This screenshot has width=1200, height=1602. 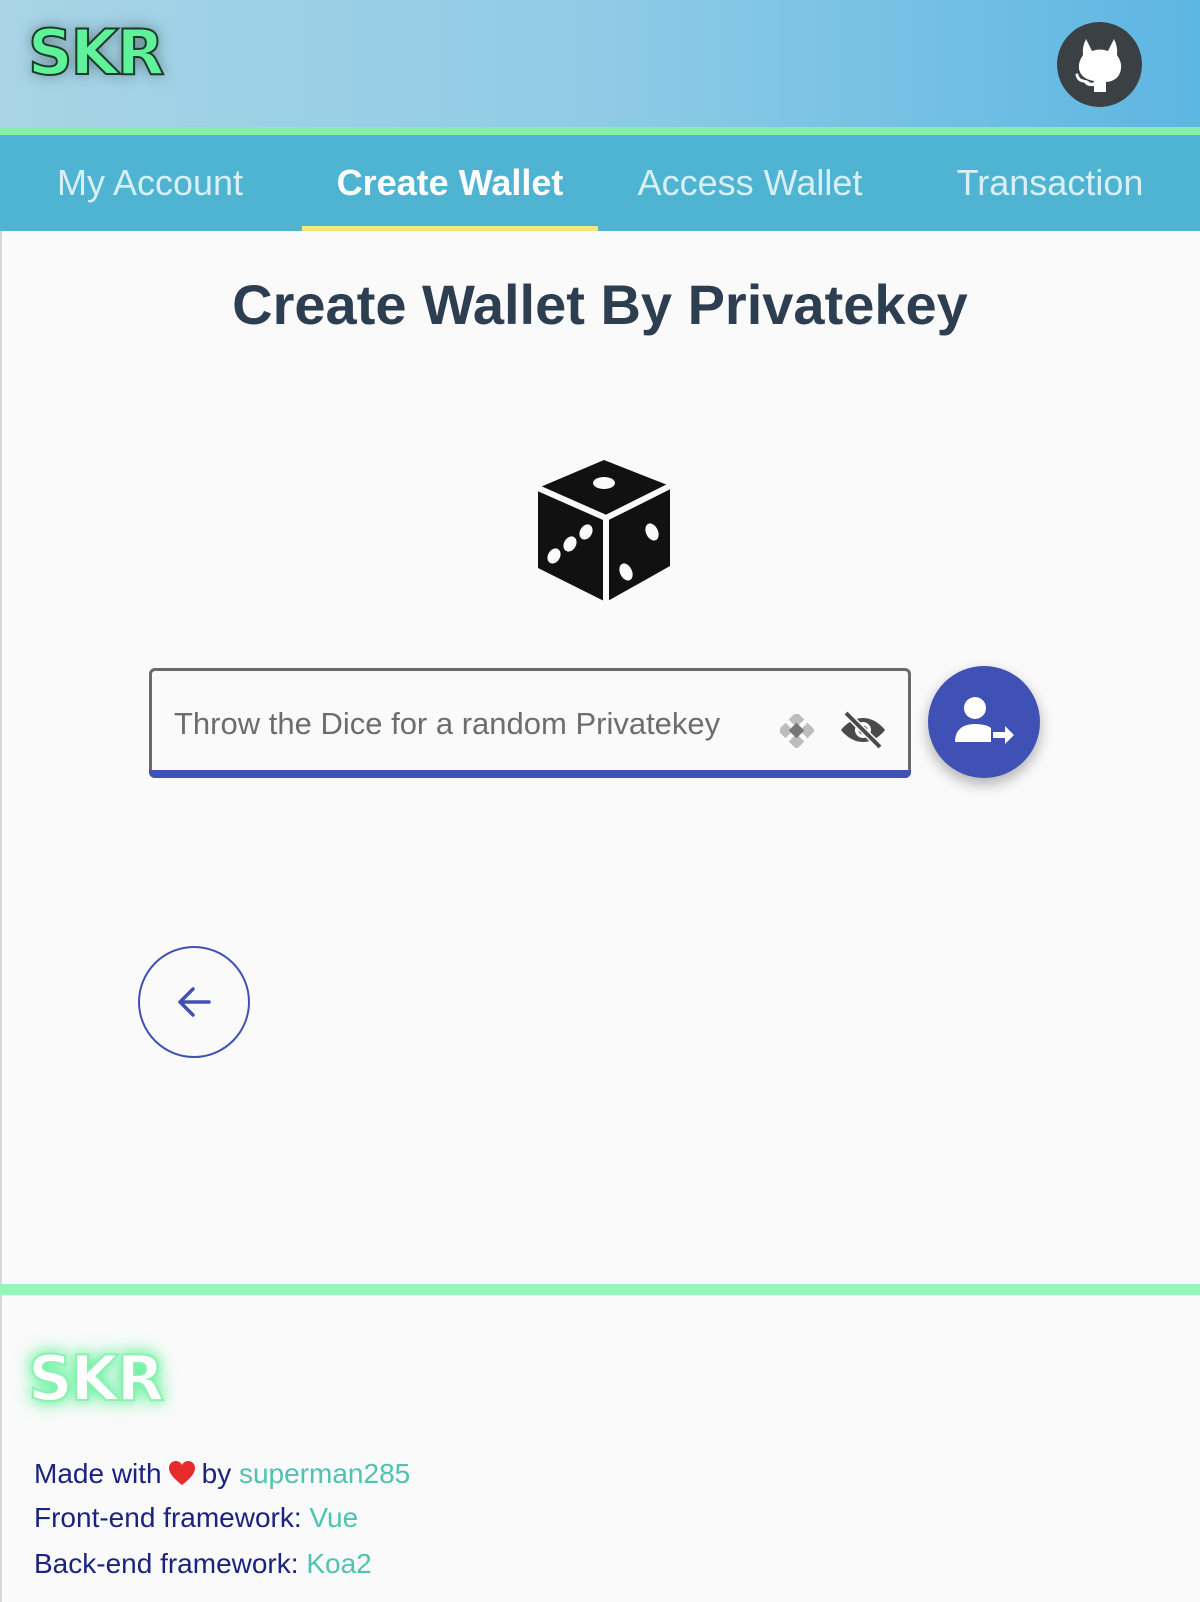 What do you see at coordinates (464, 724) in the screenshot?
I see `privatekey-input` at bounding box center [464, 724].